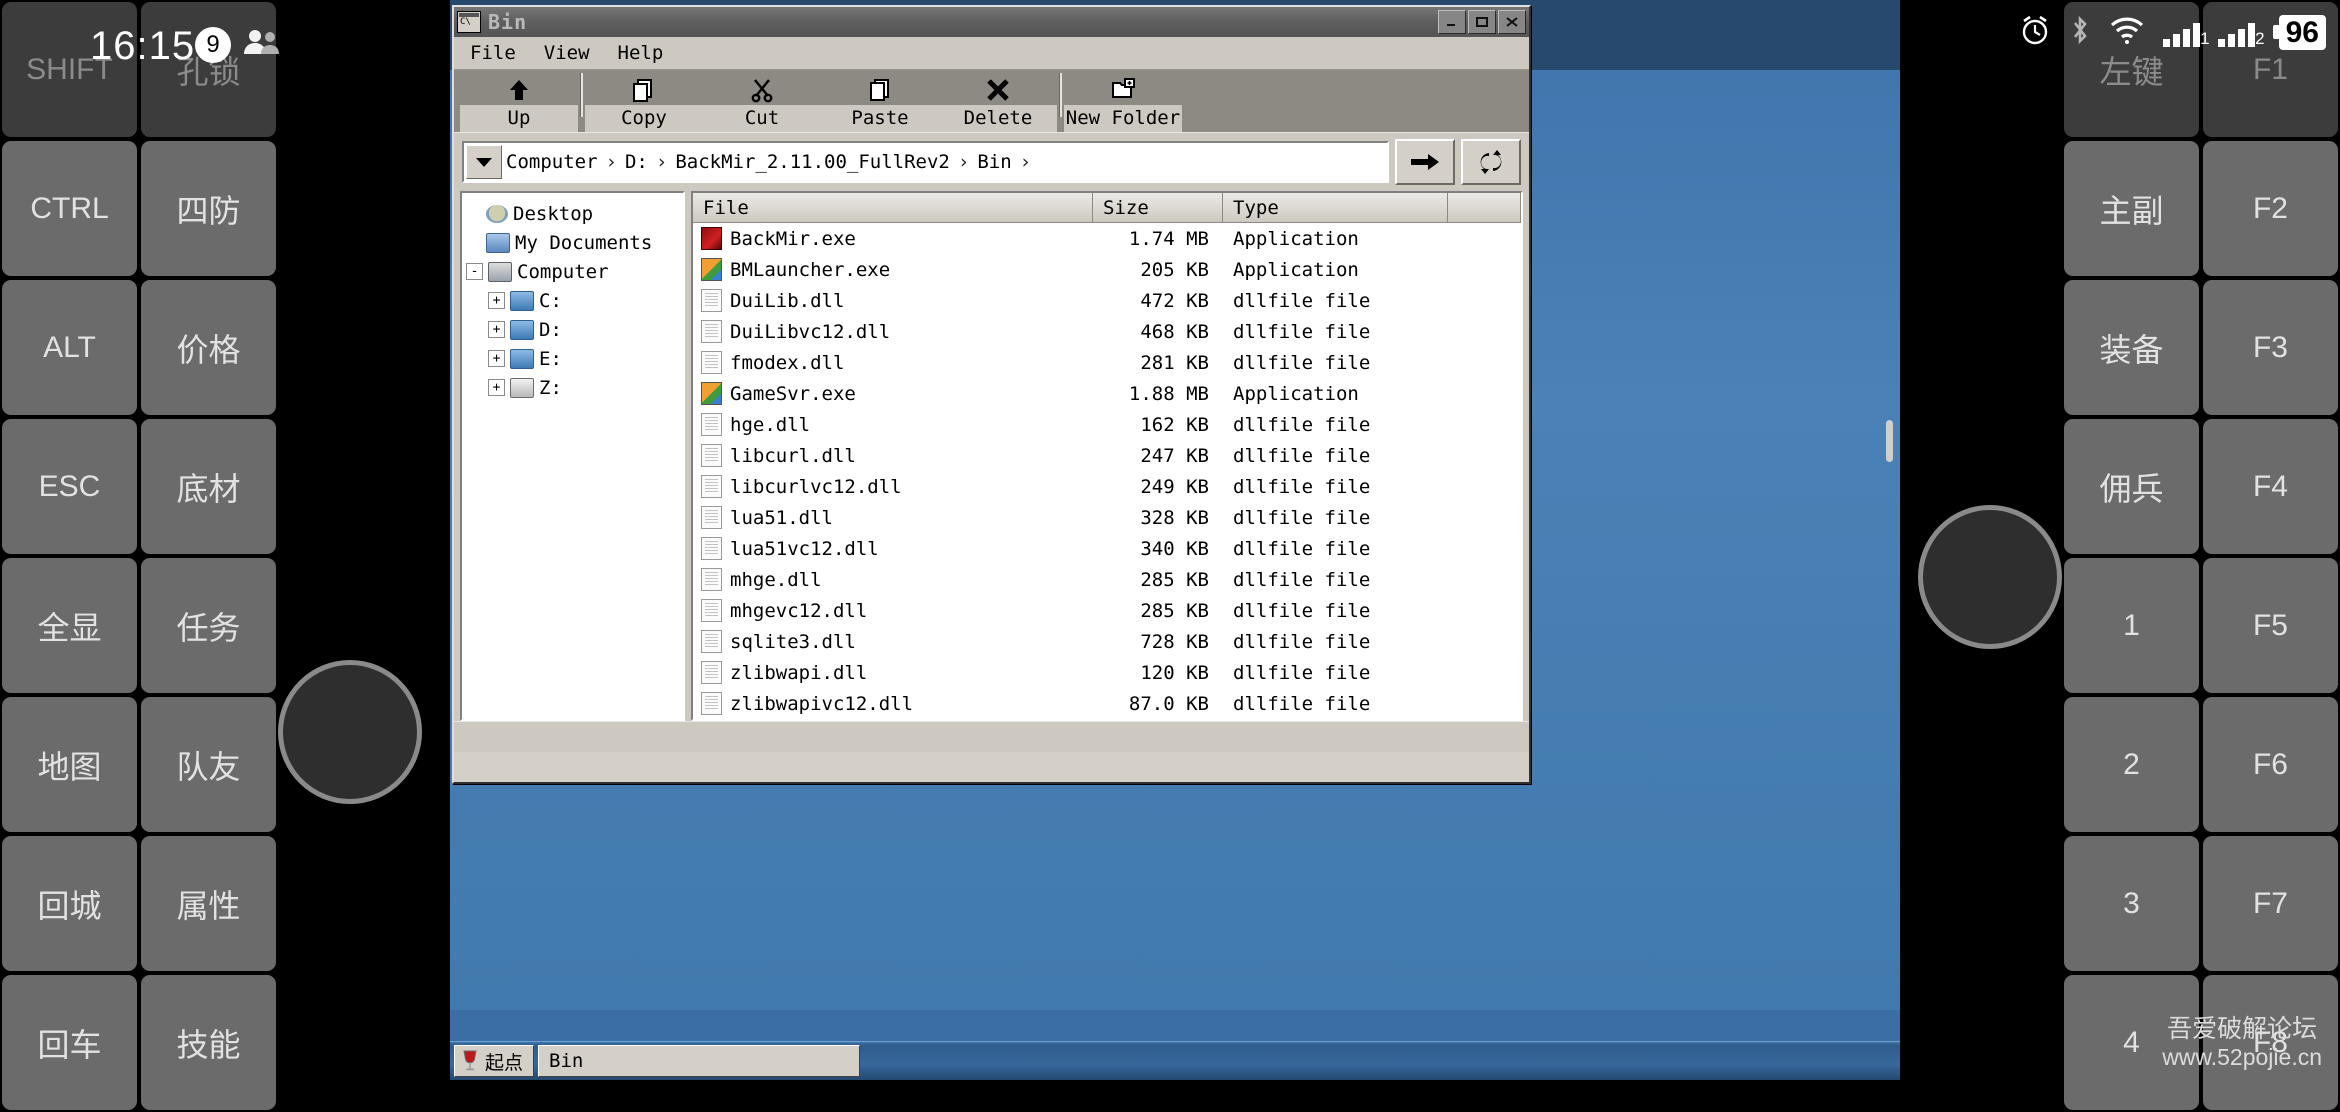 Image resolution: width=2340 pixels, height=1112 pixels. Describe the element at coordinates (998, 101) in the screenshot. I see `toolbar-button-delete: Delete` at that location.